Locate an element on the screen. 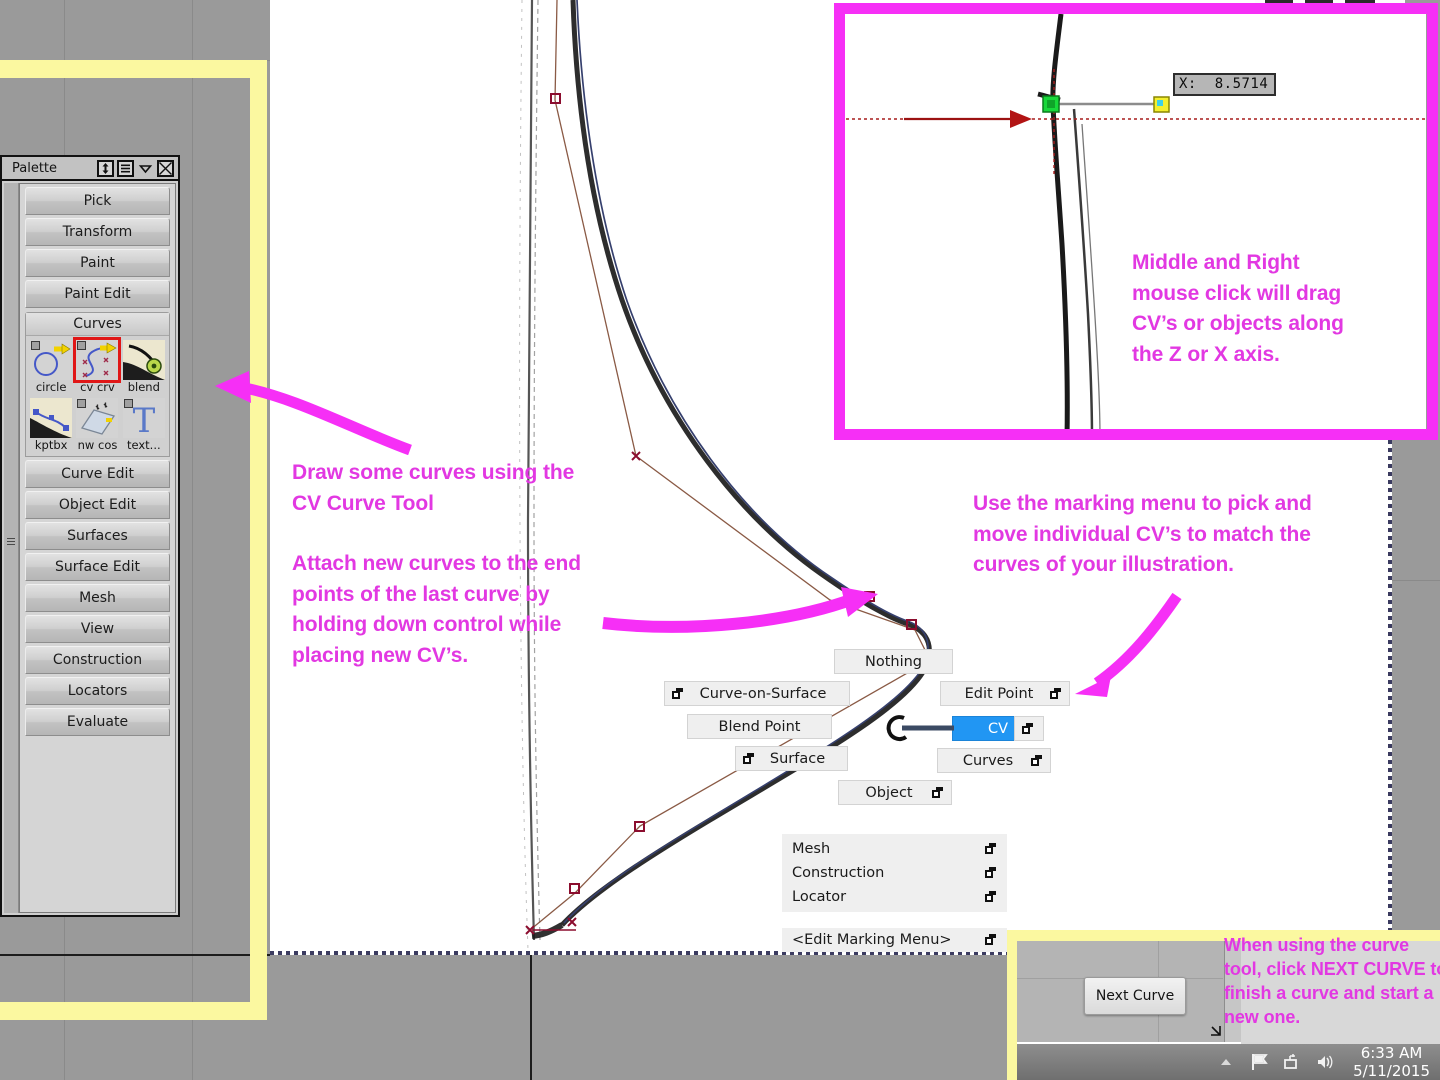  marking-menu-item-blend-point: Blend Point is located at coordinates (759, 726).